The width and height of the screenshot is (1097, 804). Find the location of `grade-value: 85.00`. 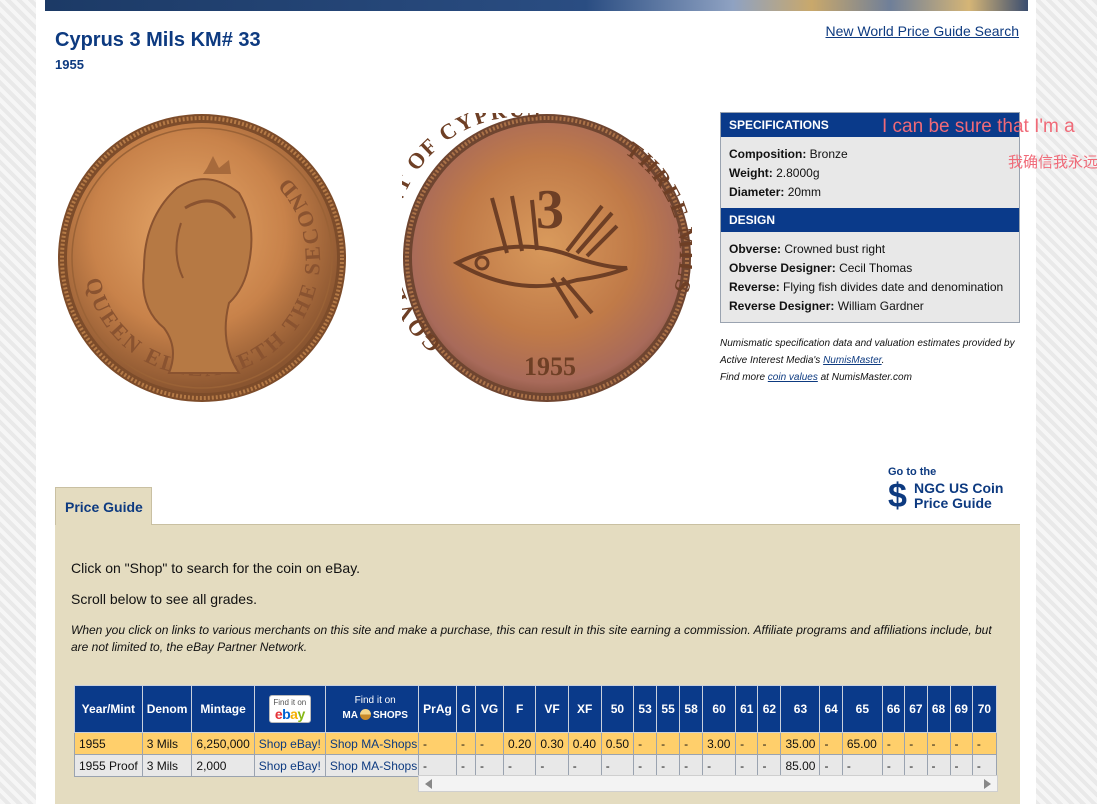

grade-value: 85.00 is located at coordinates (800, 765).